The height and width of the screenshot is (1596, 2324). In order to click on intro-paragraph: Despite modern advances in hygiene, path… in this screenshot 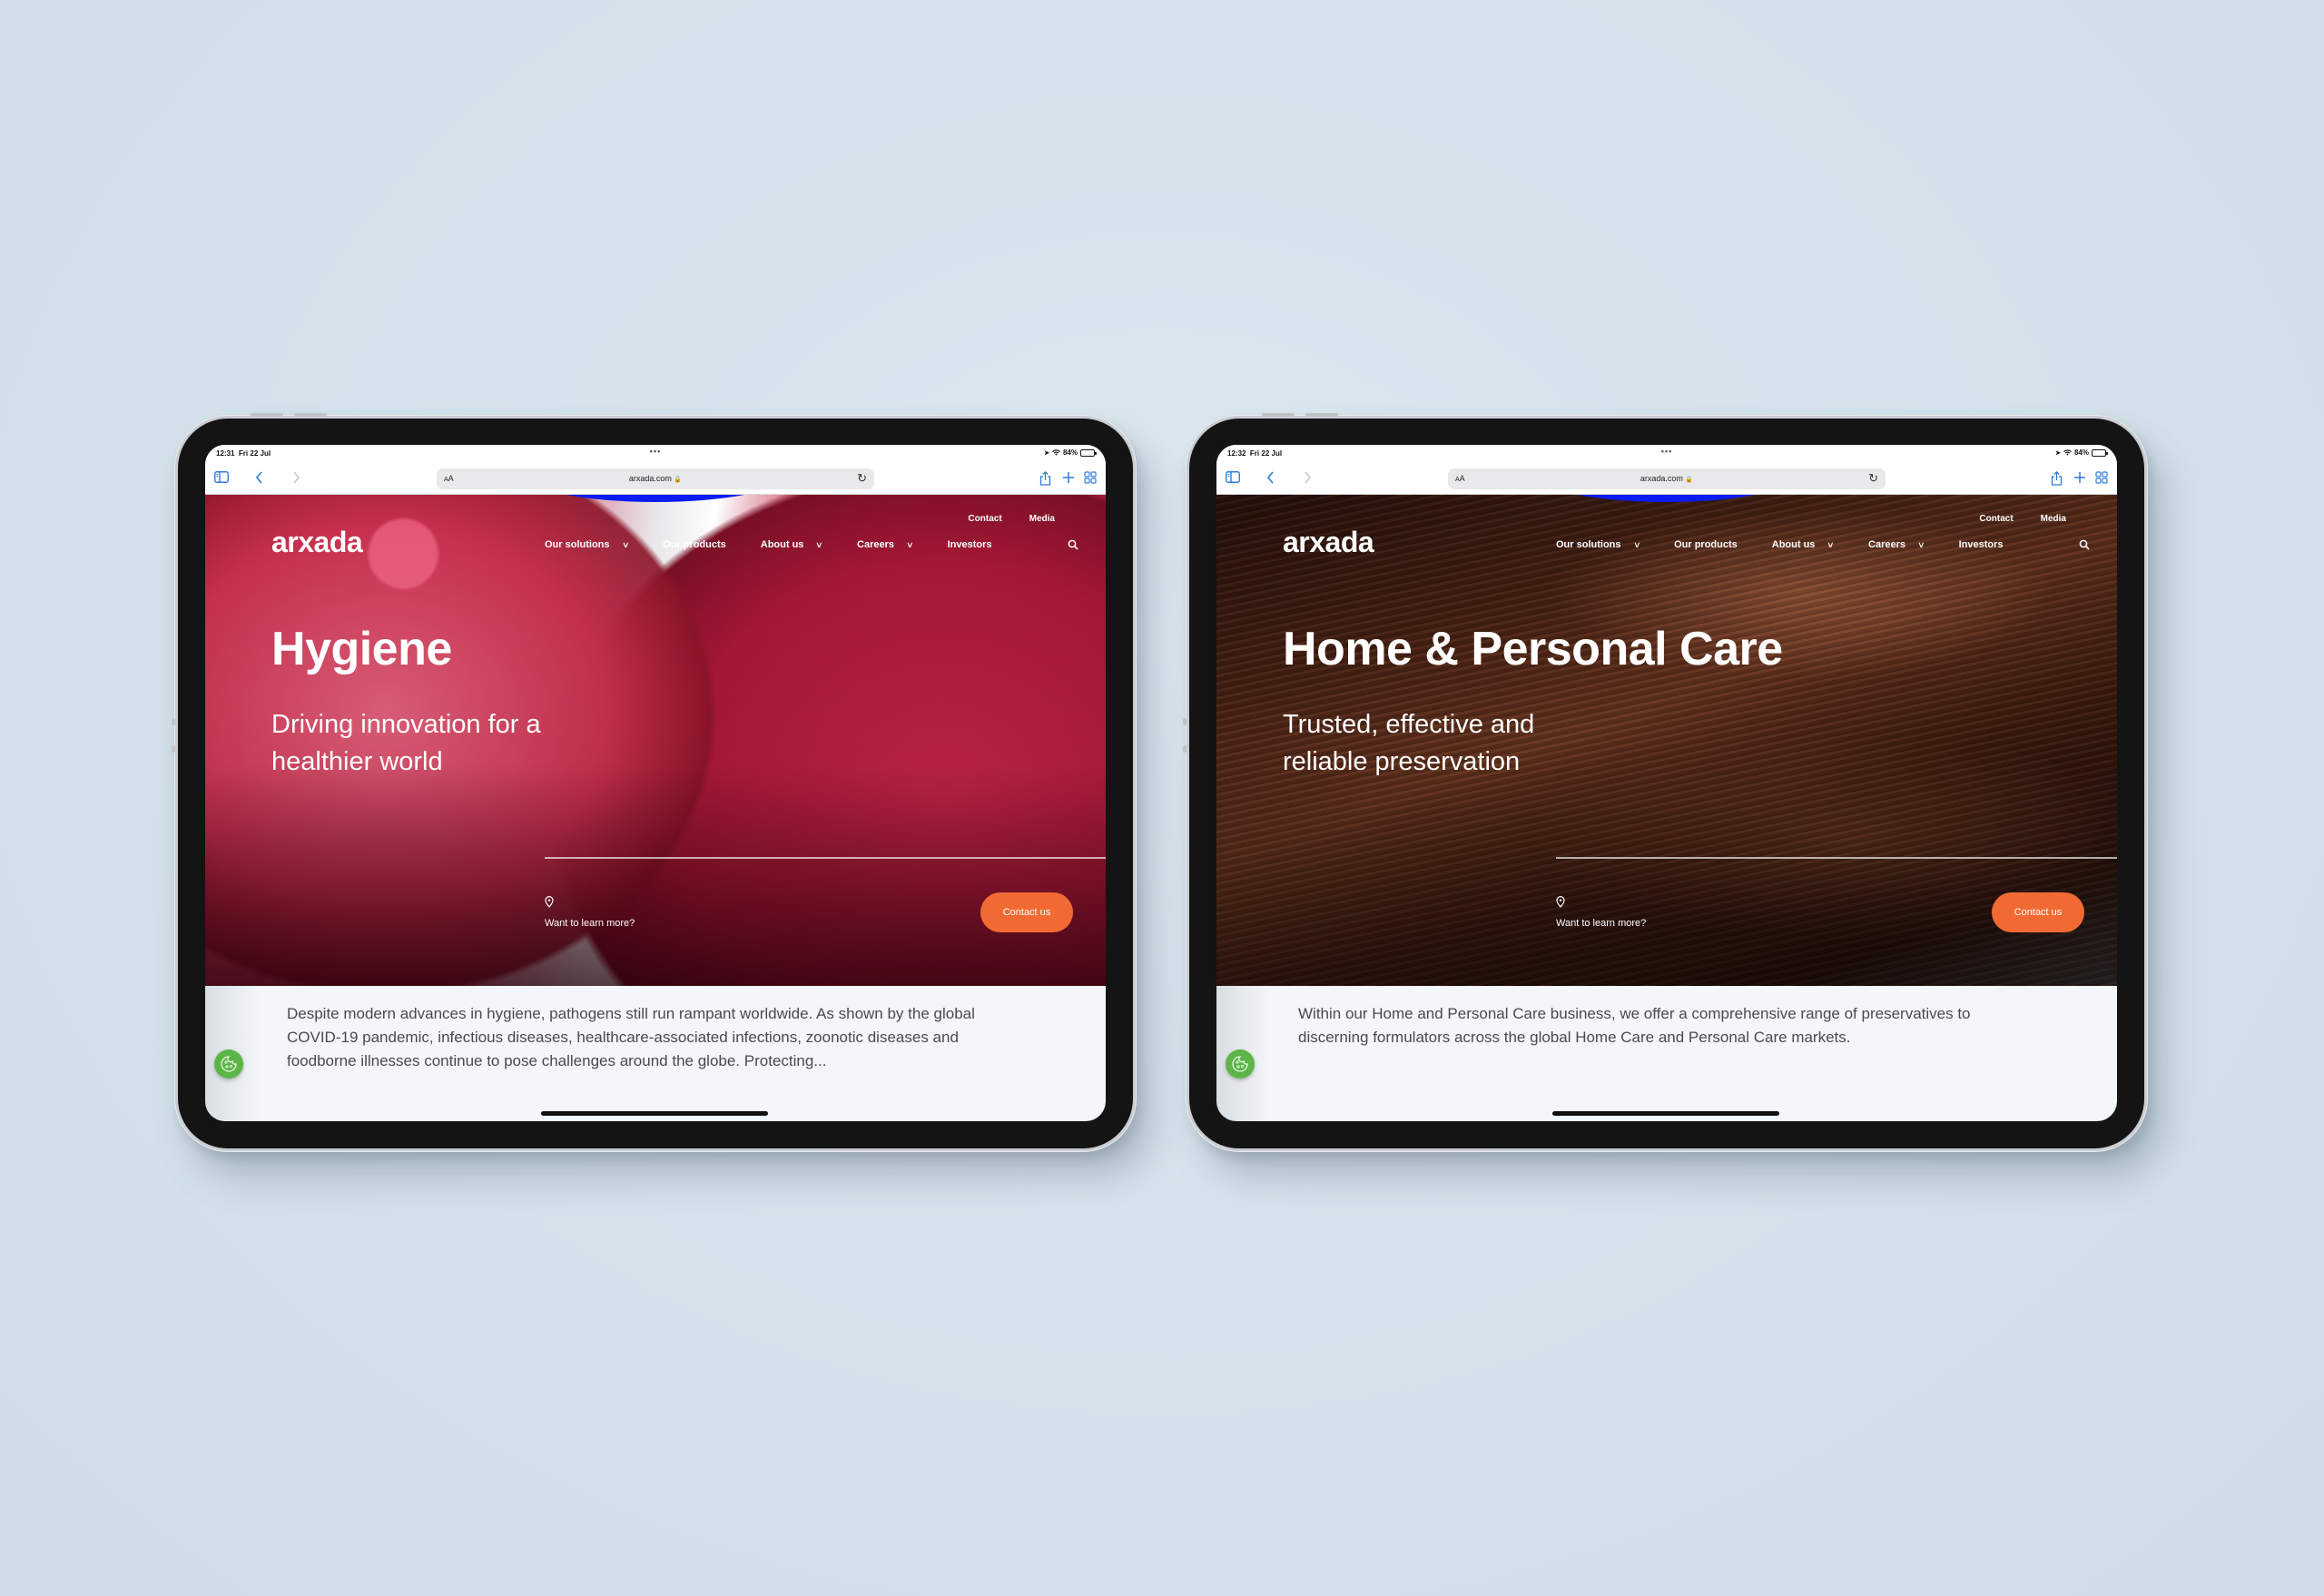, I will do `click(631, 1037)`.